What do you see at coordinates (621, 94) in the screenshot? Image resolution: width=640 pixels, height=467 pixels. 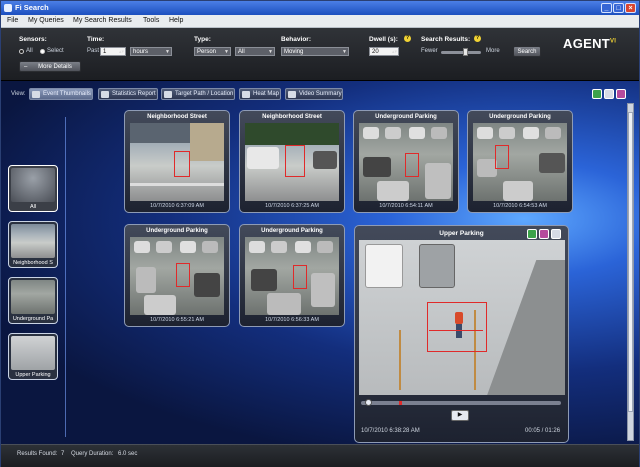 I see `settings-icon` at bounding box center [621, 94].